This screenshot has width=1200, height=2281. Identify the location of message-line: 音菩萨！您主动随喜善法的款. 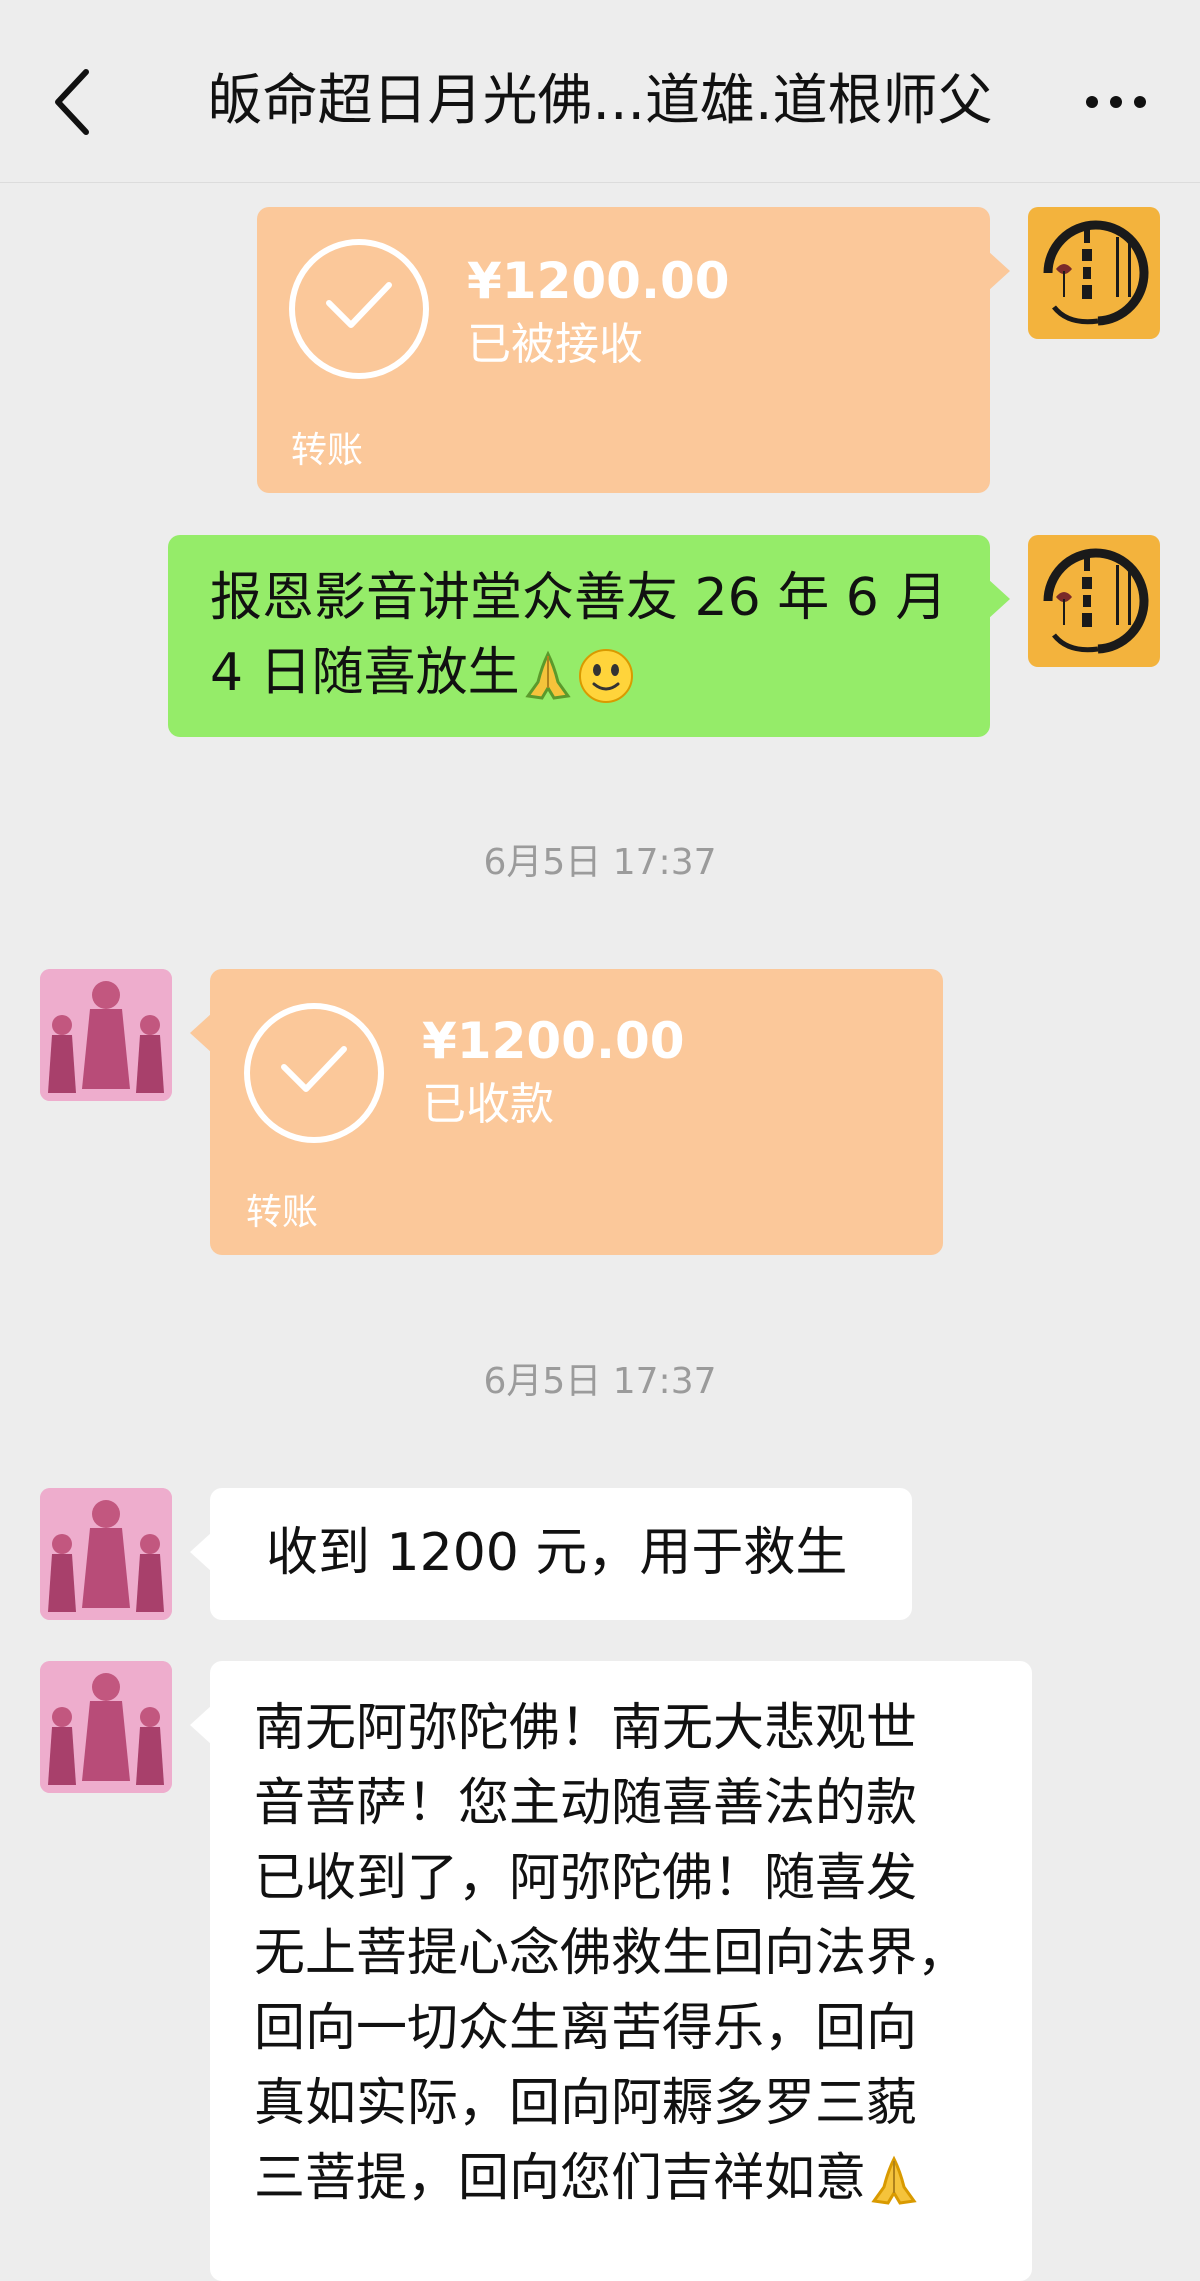
(586, 1803).